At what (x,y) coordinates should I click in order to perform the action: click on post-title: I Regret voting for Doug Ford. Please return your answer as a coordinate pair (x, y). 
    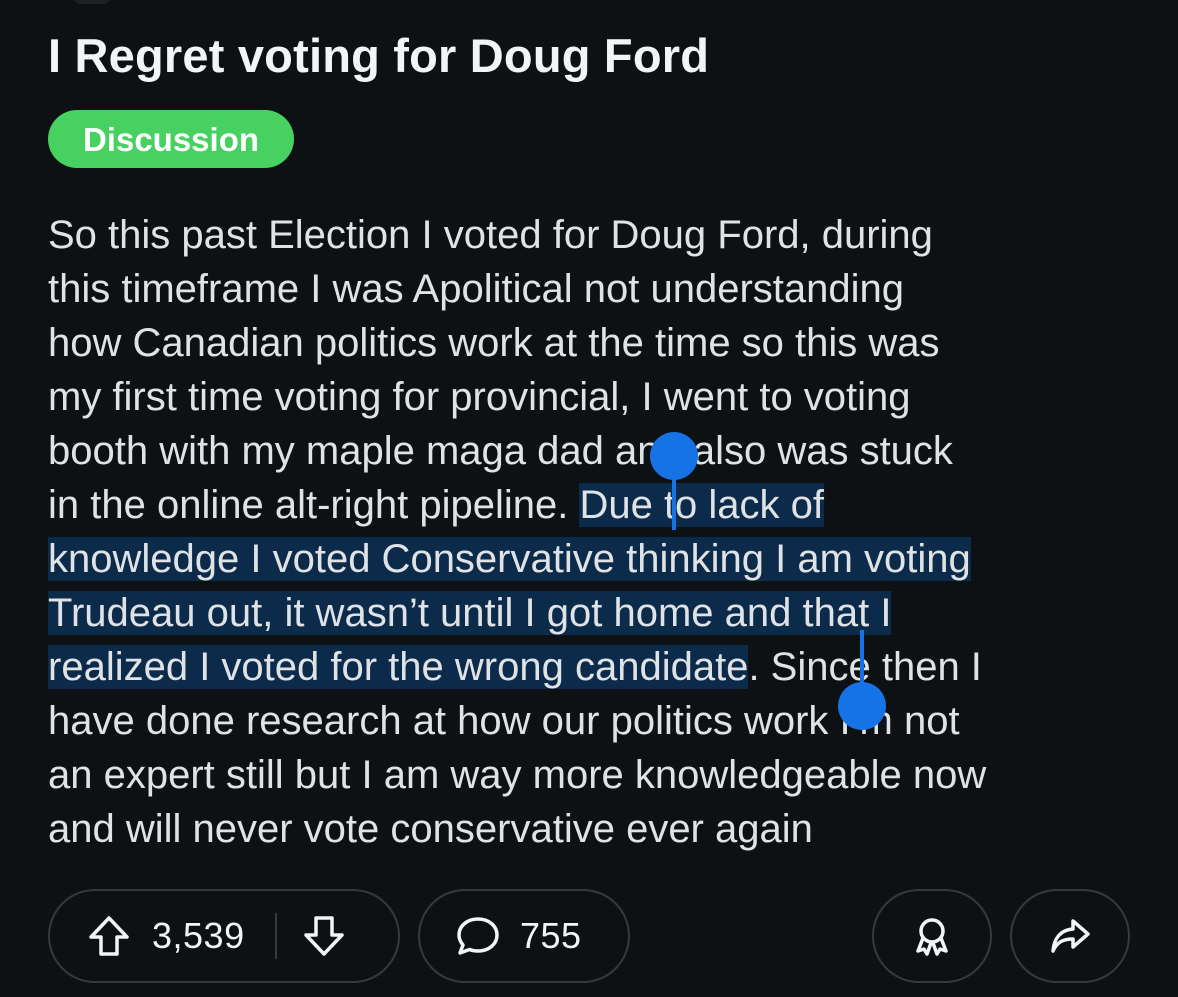
    Looking at the image, I should click on (379, 55).